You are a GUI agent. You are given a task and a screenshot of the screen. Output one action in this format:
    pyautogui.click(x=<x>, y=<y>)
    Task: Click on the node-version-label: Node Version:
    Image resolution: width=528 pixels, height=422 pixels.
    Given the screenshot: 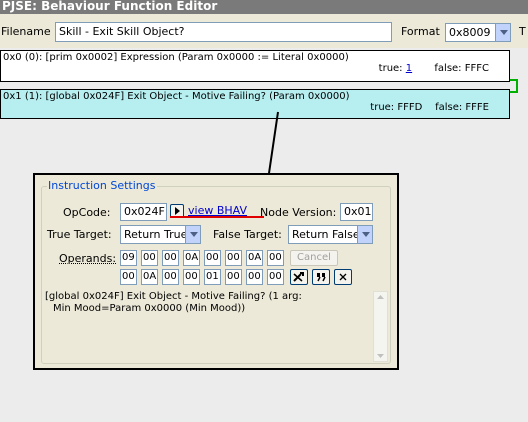 What is the action you would take?
    pyautogui.click(x=298, y=212)
    